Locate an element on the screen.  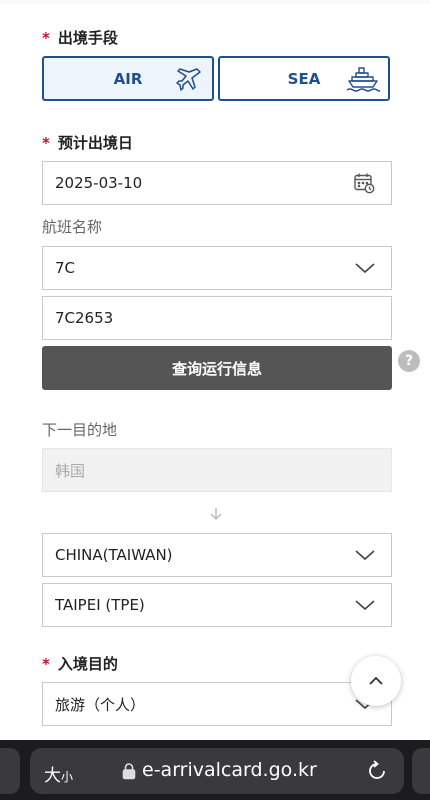
next-destination-label-text: 下一目的地 is located at coordinates (80, 430).